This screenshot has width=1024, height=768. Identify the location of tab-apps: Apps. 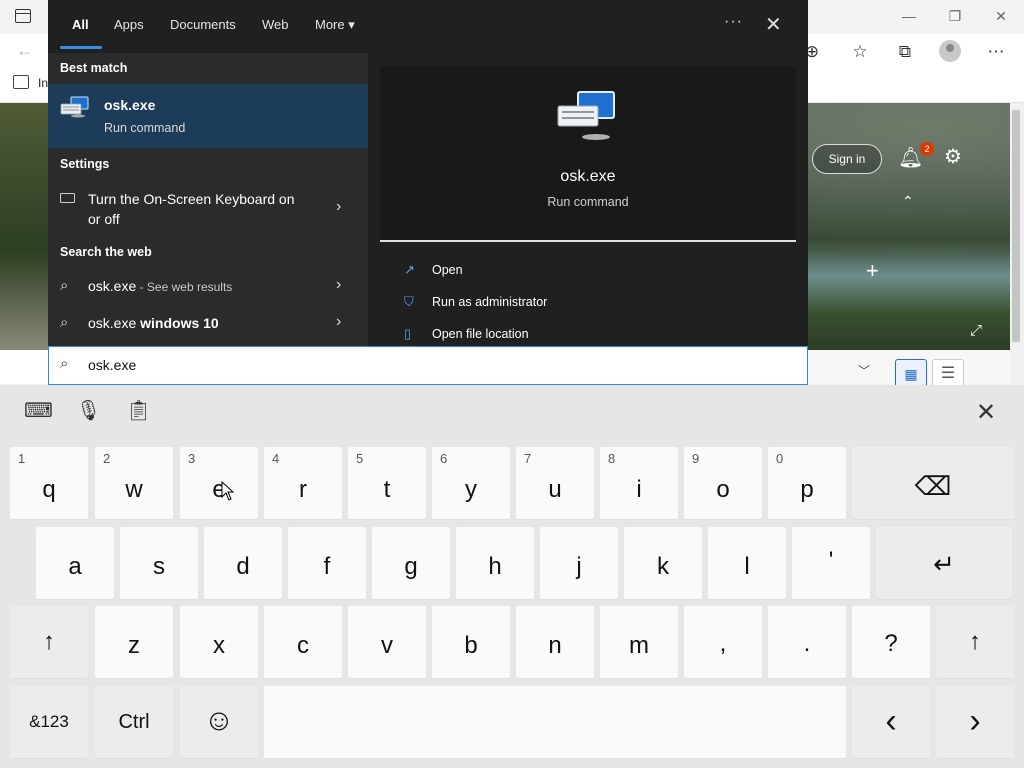
(129, 24).